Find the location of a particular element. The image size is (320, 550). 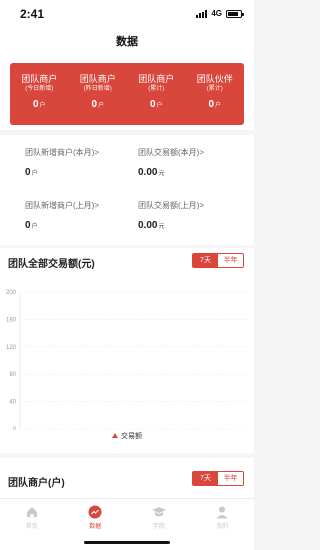

trend-icon is located at coordinates (96, 512).